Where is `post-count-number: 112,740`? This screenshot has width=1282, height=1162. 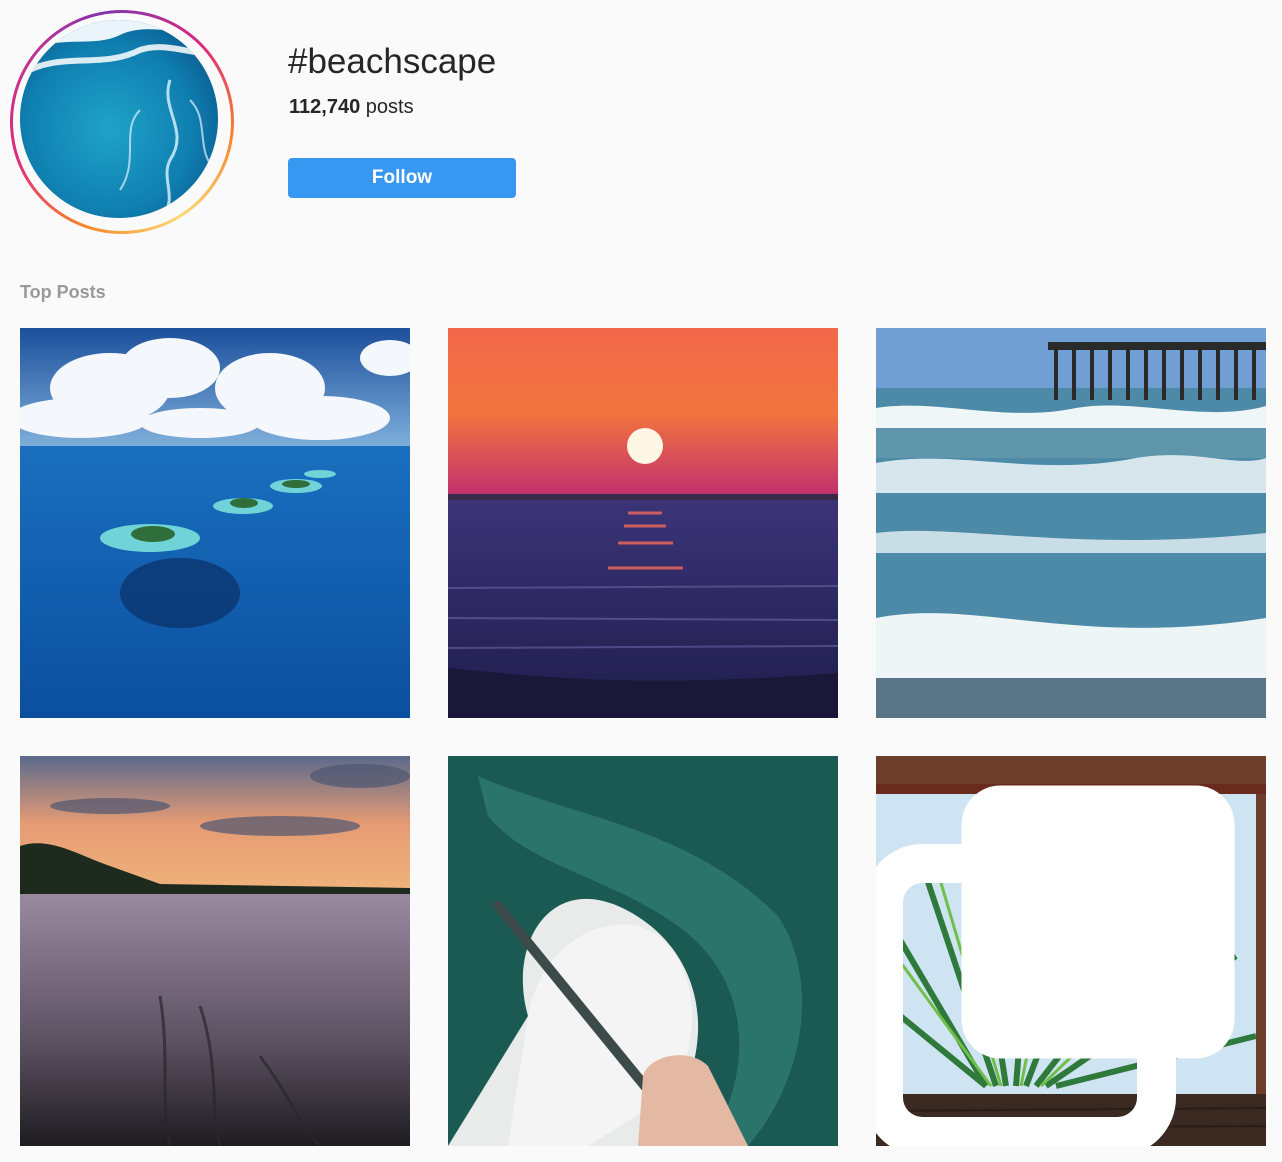
post-count-number: 112,740 is located at coordinates (325, 107).